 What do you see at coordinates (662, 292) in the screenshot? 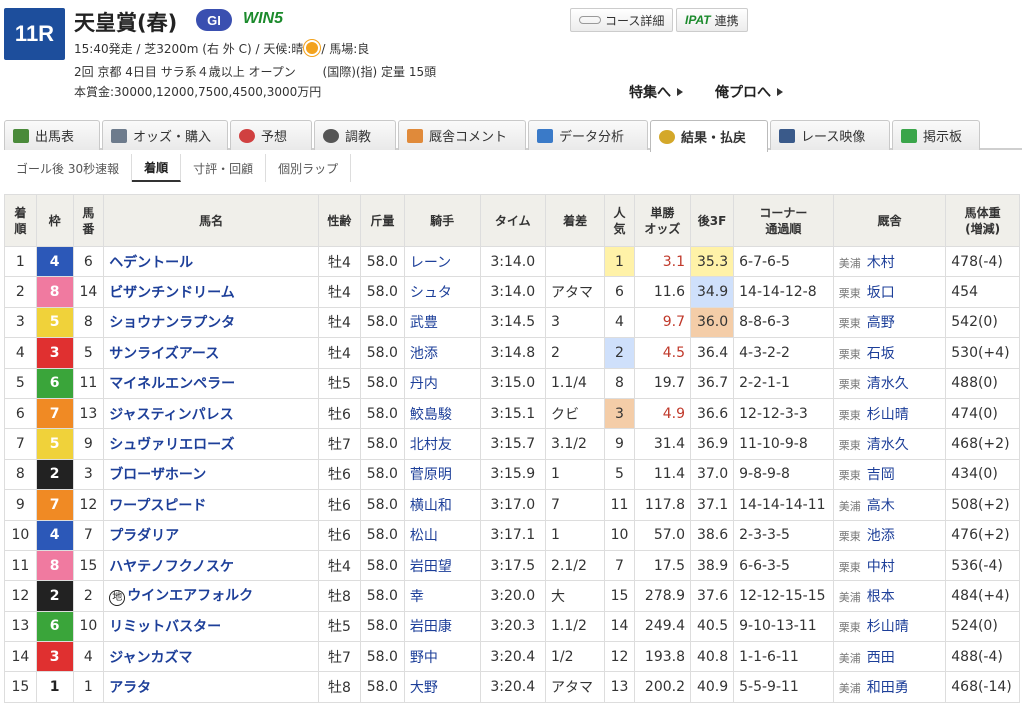
I see `odds-cell: 11.6` at bounding box center [662, 292].